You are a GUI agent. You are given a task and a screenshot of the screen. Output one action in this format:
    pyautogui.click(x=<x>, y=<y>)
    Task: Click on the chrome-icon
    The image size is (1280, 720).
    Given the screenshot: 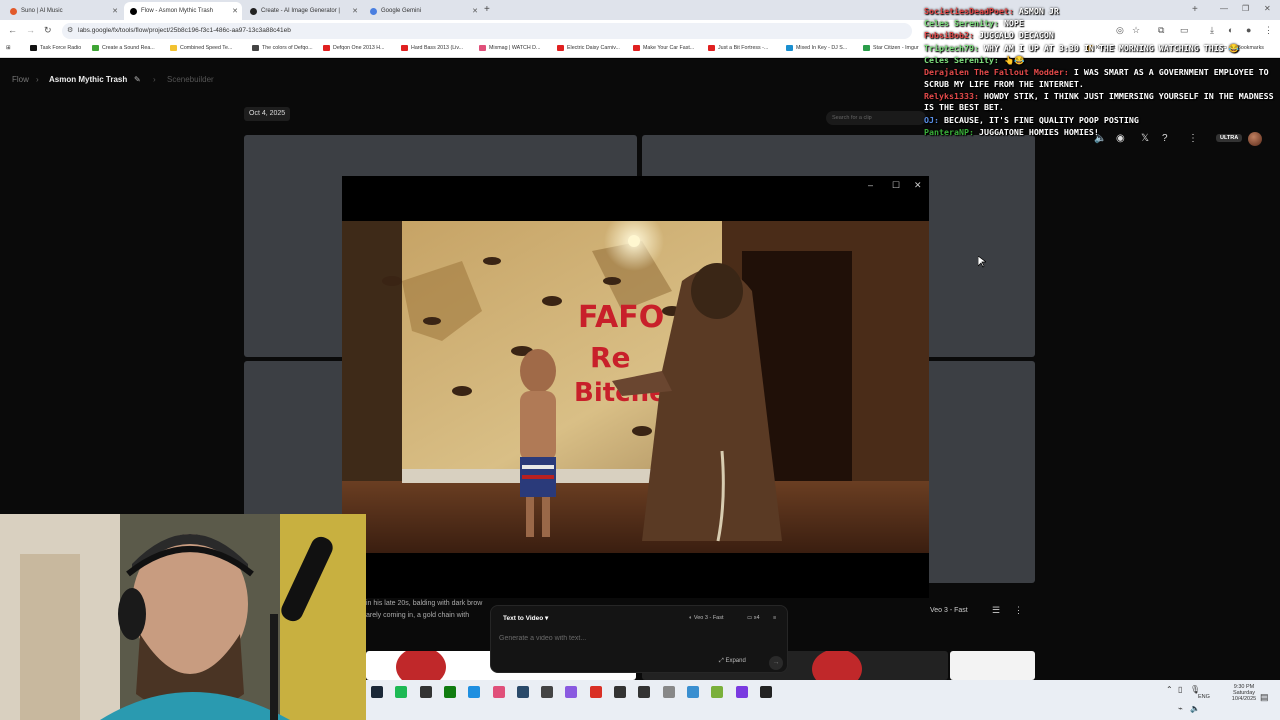 What is the action you would take?
    pyautogui.click(x=595, y=692)
    